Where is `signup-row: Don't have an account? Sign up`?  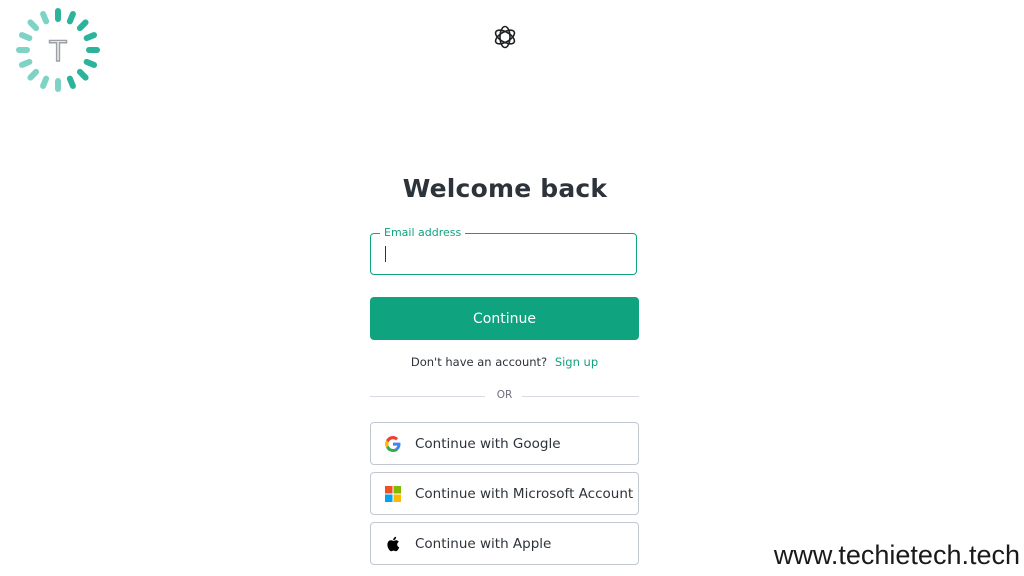 signup-row: Don't have an account? Sign up is located at coordinates (504, 362).